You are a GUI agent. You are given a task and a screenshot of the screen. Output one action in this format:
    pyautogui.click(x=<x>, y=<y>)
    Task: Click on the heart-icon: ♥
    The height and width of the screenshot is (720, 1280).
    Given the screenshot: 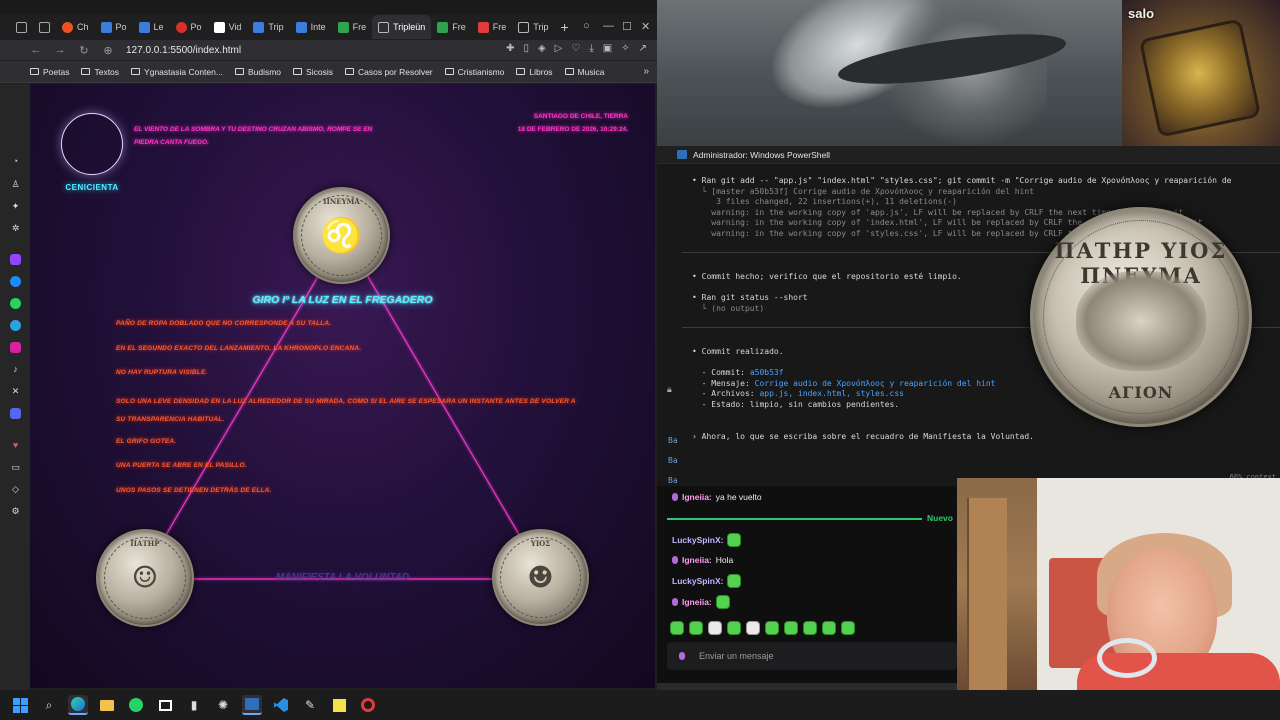 What is the action you would take?
    pyautogui.click(x=15, y=445)
    